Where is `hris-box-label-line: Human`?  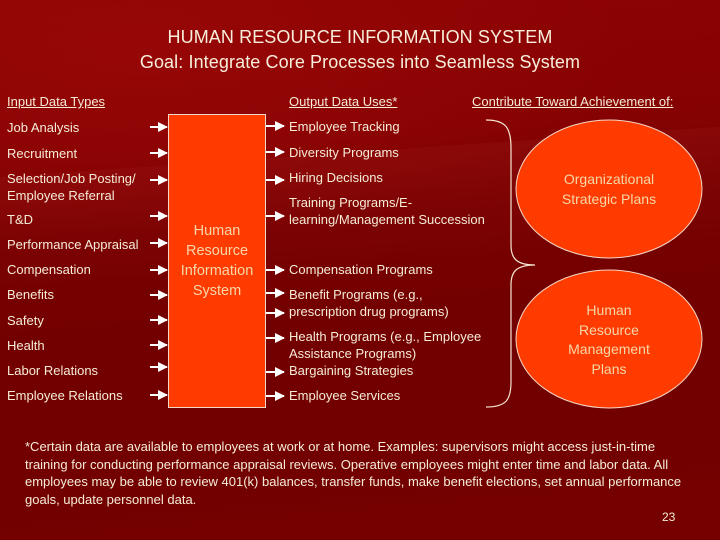
hris-box-label-line: Human is located at coordinates (217, 231).